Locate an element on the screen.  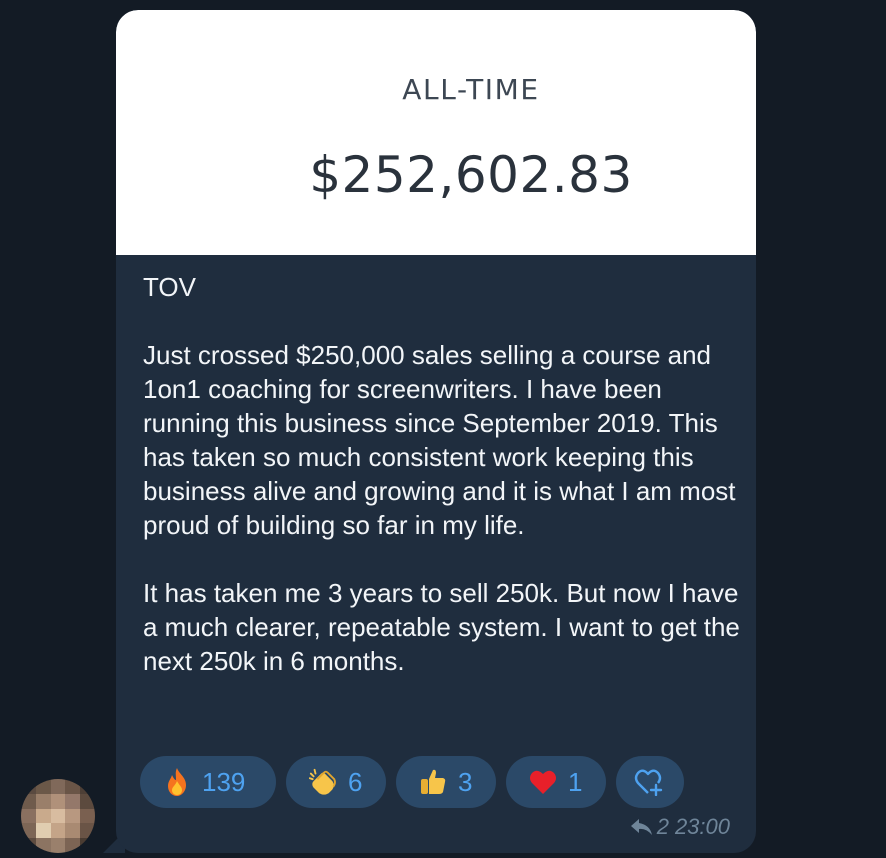
add-reaction-button is located at coordinates (650, 782).